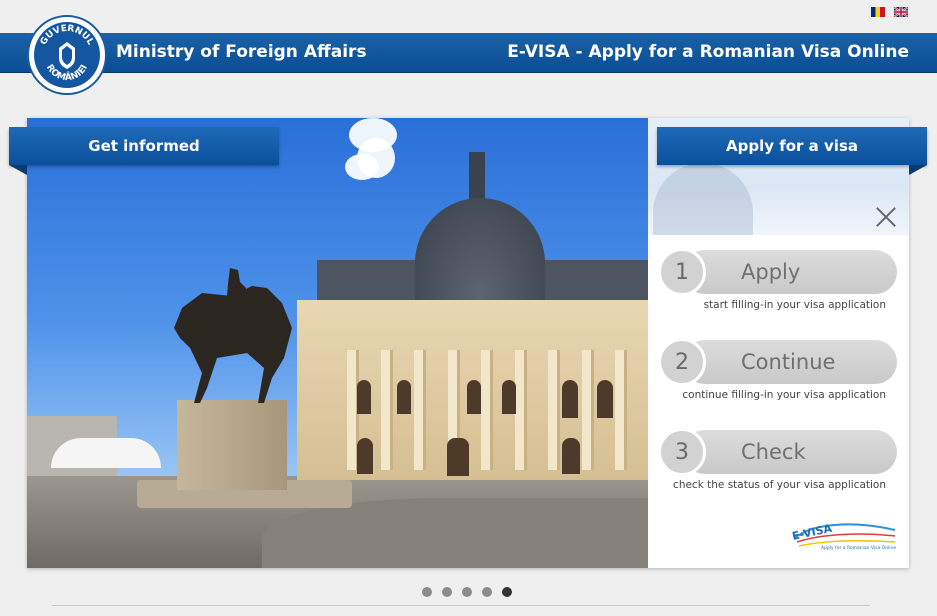  What do you see at coordinates (886, 217) in the screenshot?
I see `close-icon` at bounding box center [886, 217].